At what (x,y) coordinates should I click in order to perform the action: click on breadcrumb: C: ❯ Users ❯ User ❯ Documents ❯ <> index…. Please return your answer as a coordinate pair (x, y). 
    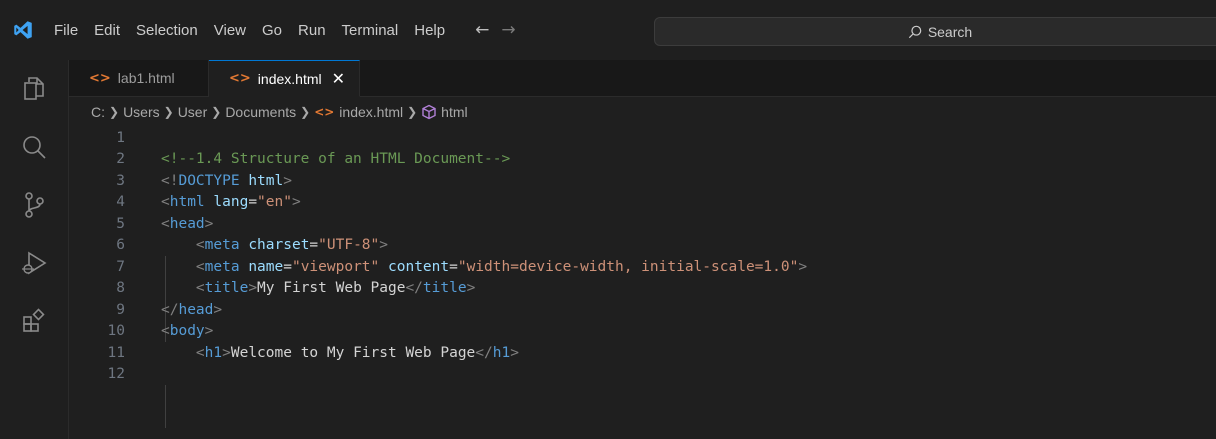
    Looking at the image, I should click on (642, 112).